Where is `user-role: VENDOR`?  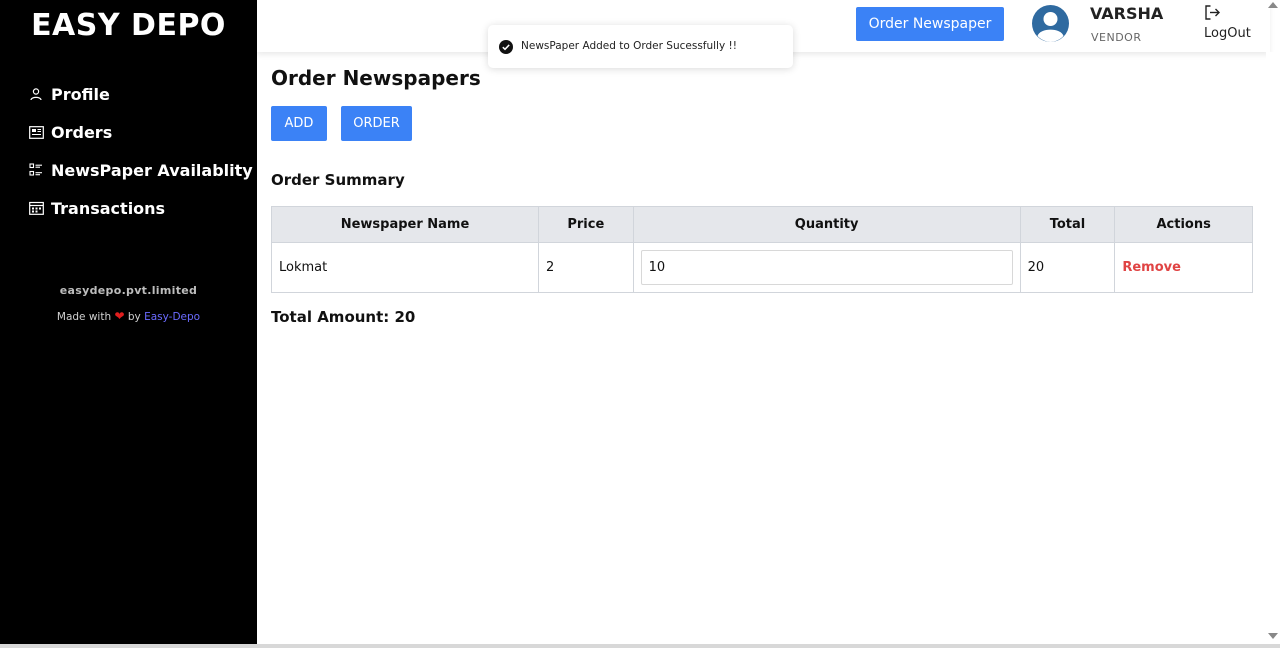
user-role: VENDOR is located at coordinates (1116, 37).